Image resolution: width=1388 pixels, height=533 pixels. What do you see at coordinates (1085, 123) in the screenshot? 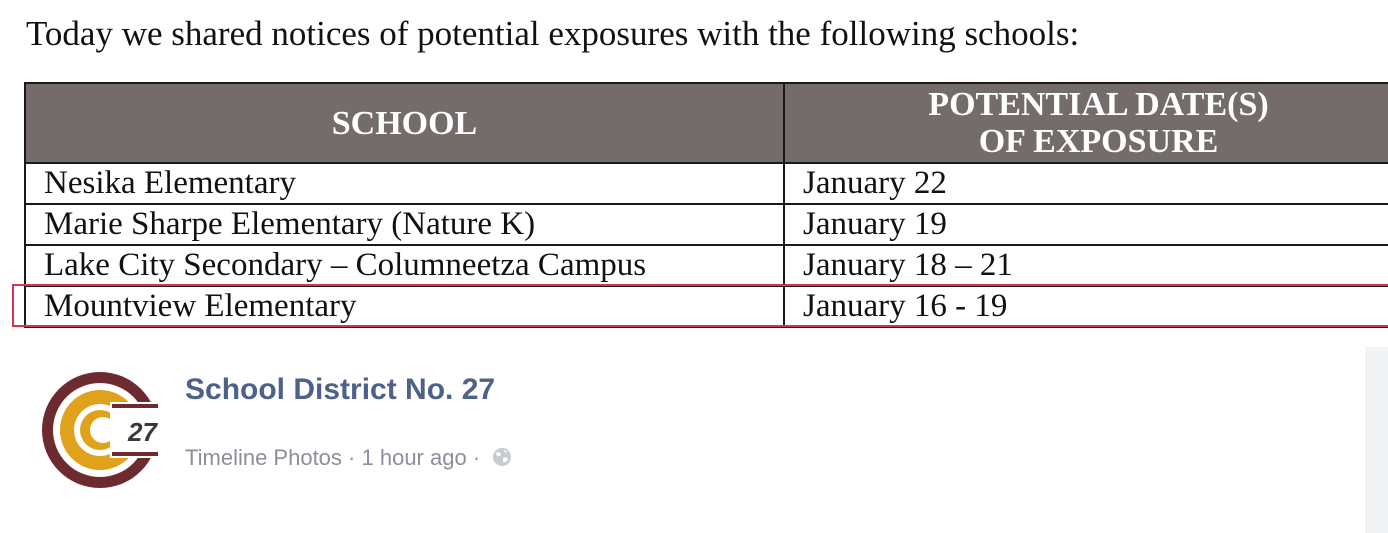
I see `header-exposure-dates: POTENTIAL DATE(S) OF EXPOSURE` at bounding box center [1085, 123].